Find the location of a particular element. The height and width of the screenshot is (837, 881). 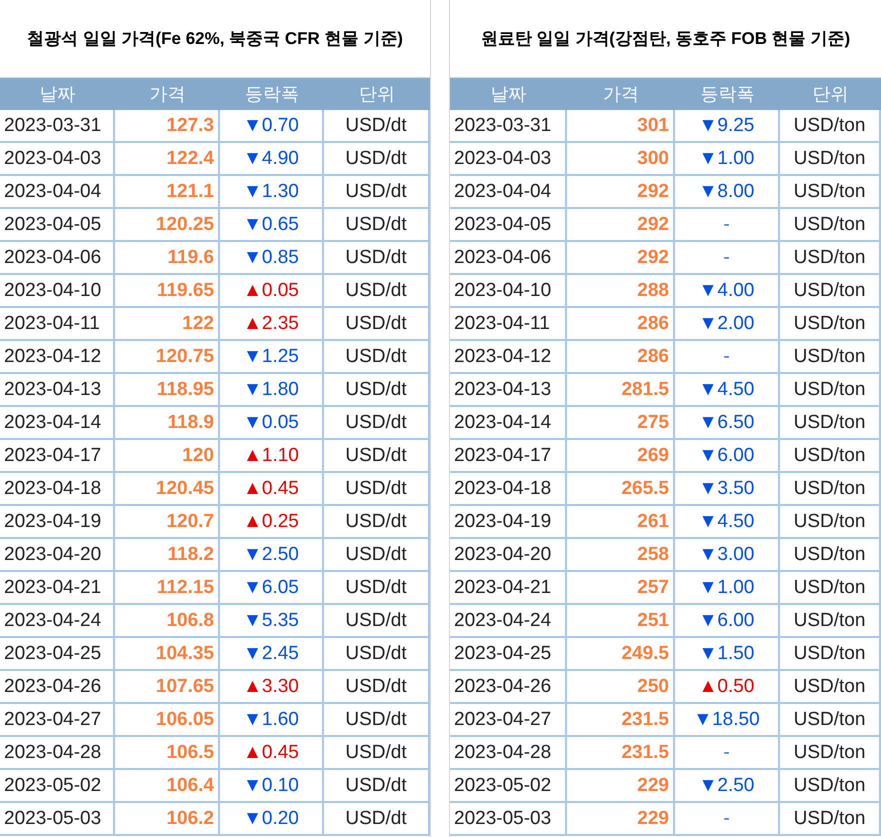

change-cell: ▼1.80 is located at coordinates (272, 390).